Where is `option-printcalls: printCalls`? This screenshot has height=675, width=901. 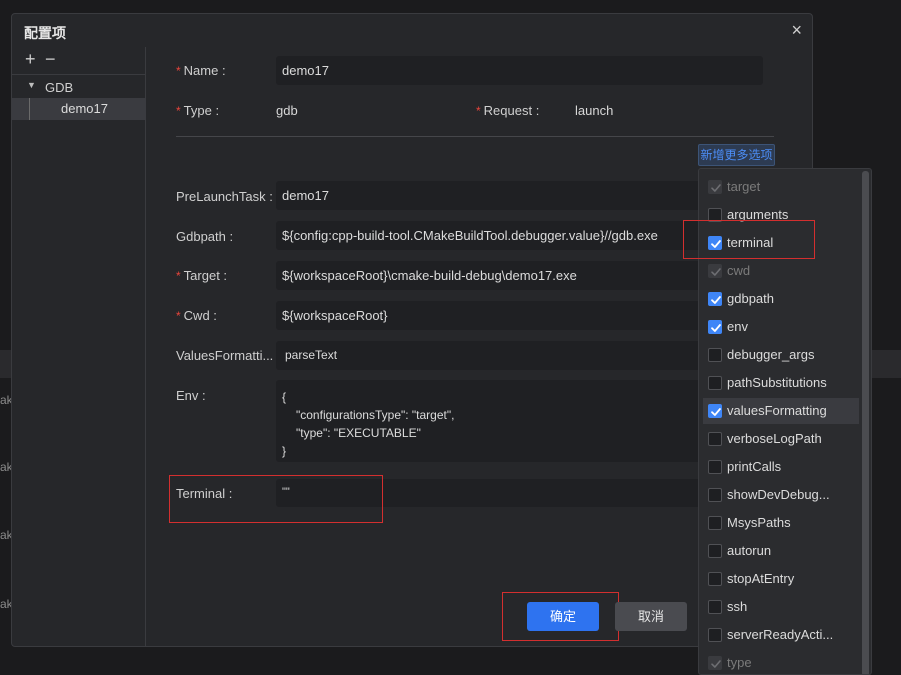 option-printcalls: printCalls is located at coordinates (781, 467).